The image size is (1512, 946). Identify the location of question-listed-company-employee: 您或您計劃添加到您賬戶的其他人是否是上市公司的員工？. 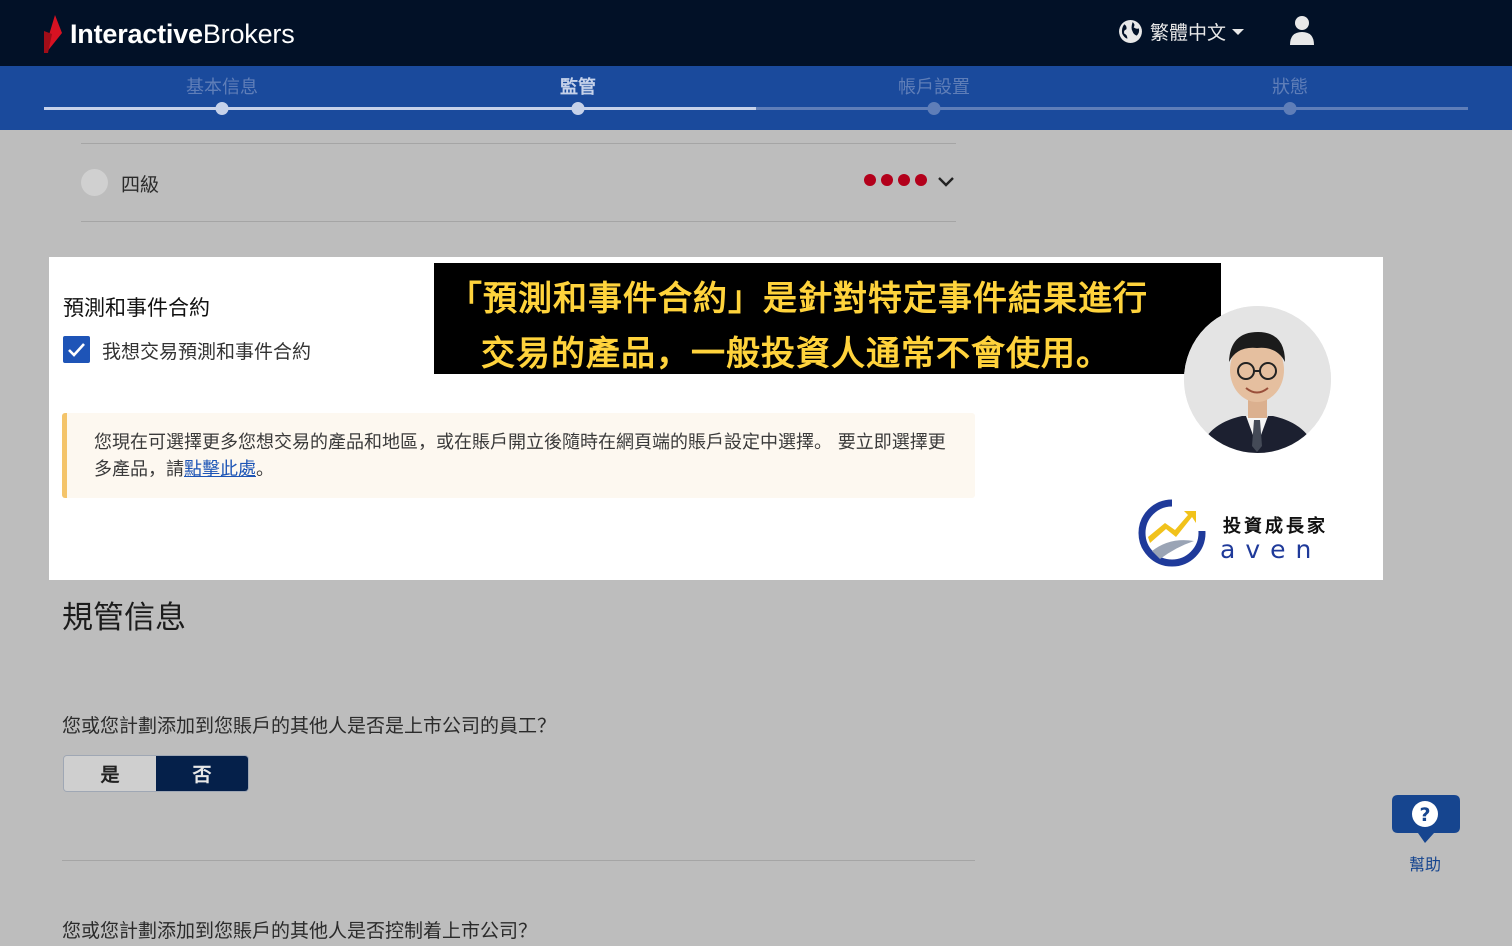
(309, 726).